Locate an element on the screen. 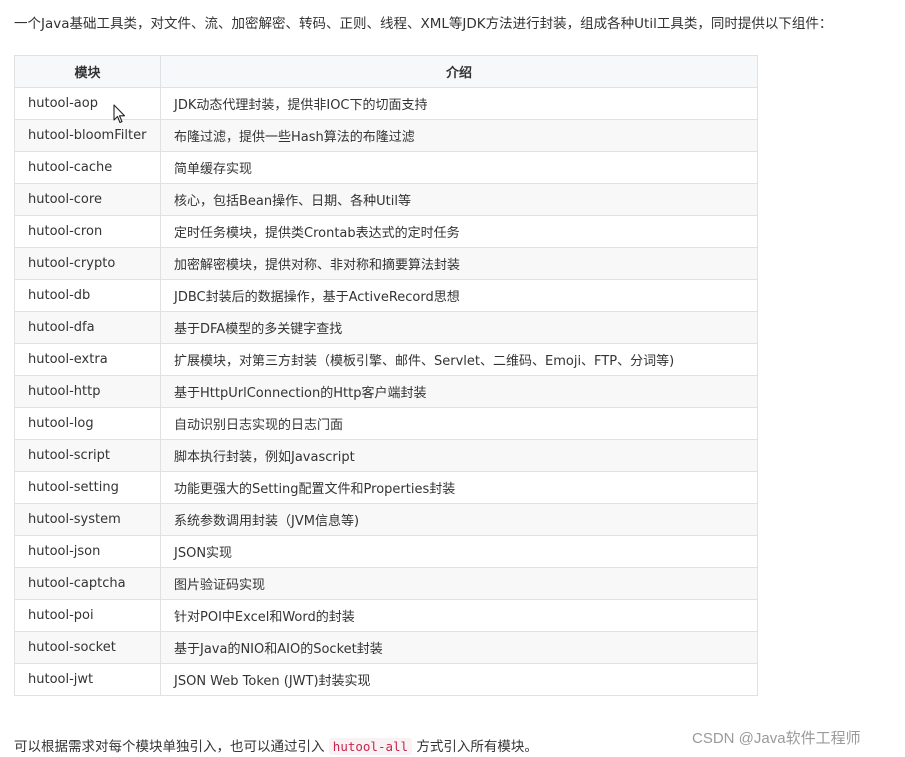 This screenshot has height=757, width=905. table-row: hutool-crypto 加密解密模块，提供对称、非对称和摘要算法封装 is located at coordinates (386, 263).